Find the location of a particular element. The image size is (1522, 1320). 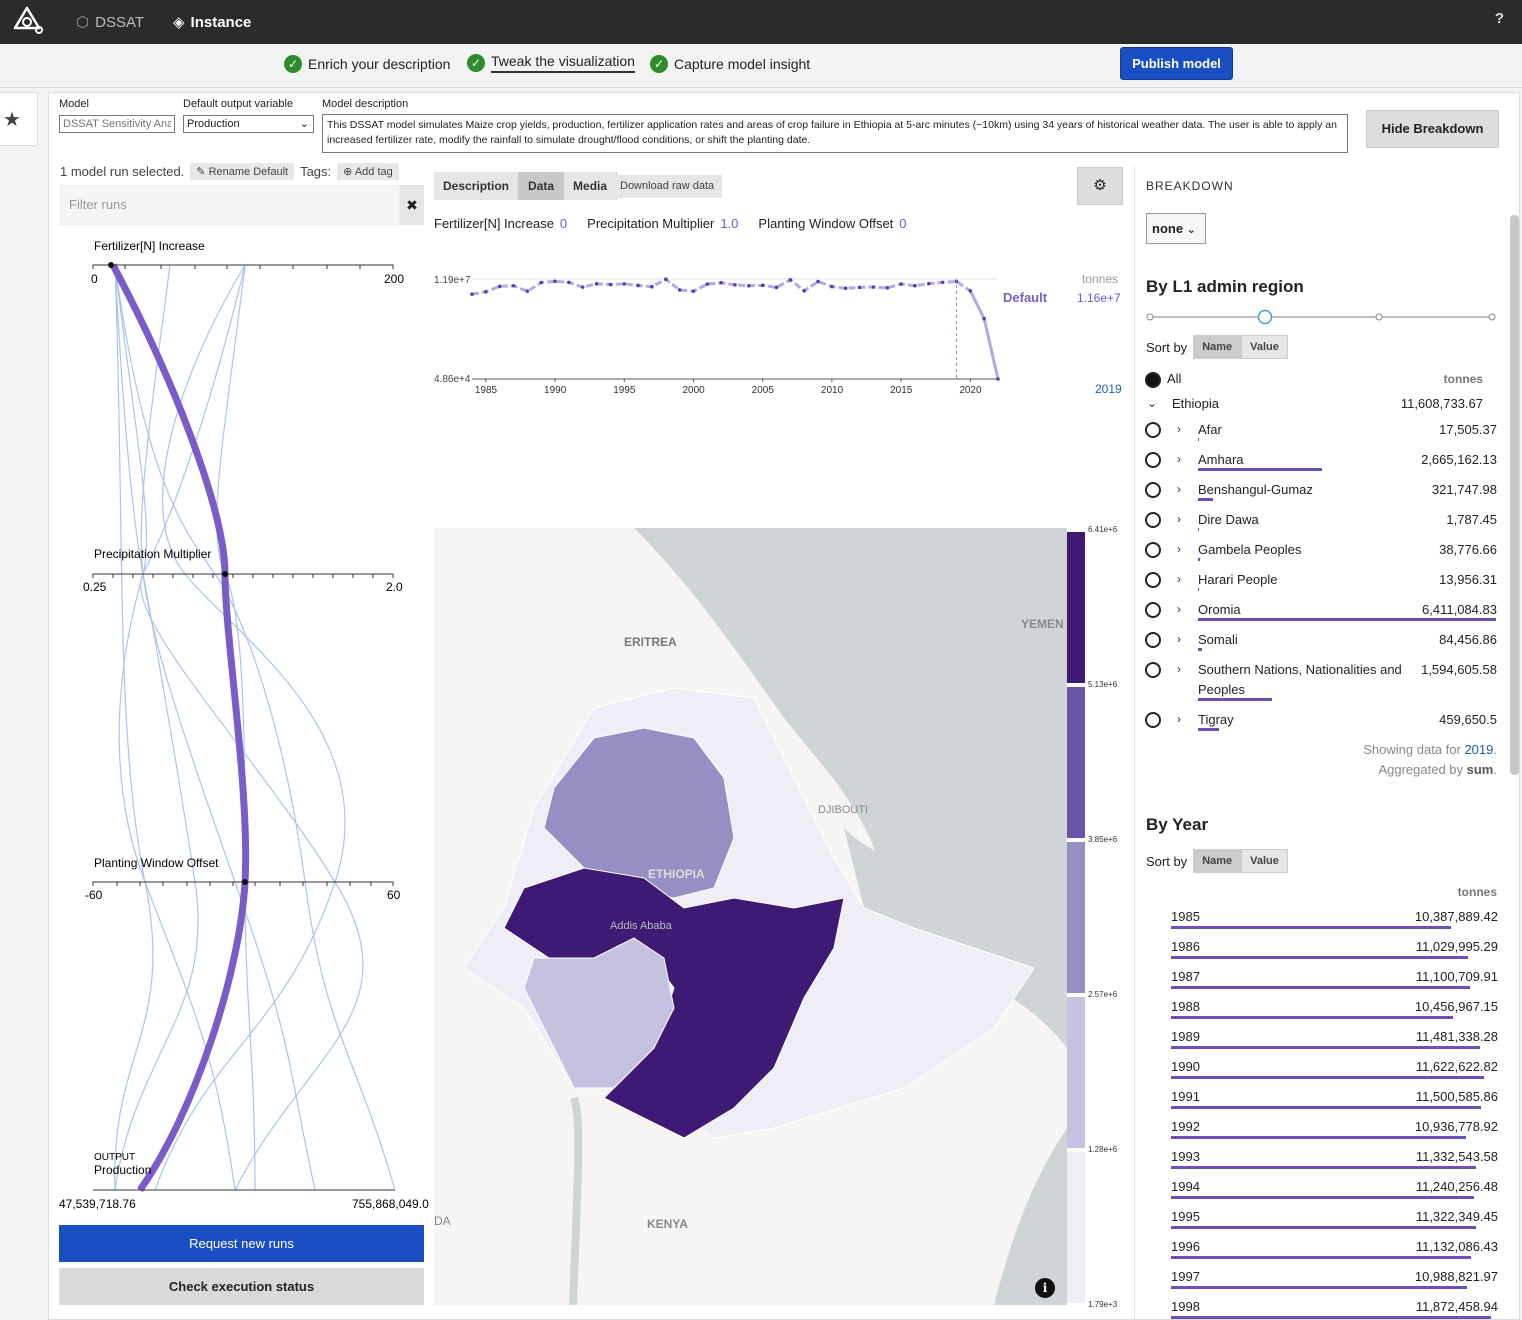

tab-description: Description is located at coordinates (477, 186).